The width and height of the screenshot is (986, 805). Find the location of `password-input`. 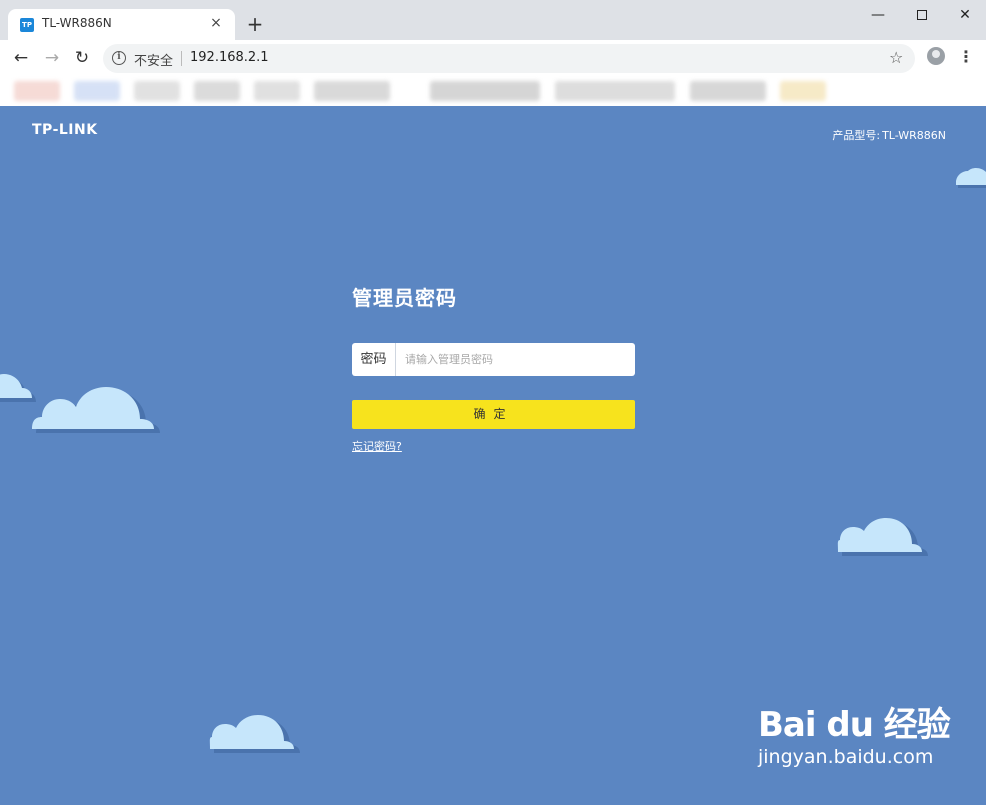

password-input is located at coordinates (515, 359).